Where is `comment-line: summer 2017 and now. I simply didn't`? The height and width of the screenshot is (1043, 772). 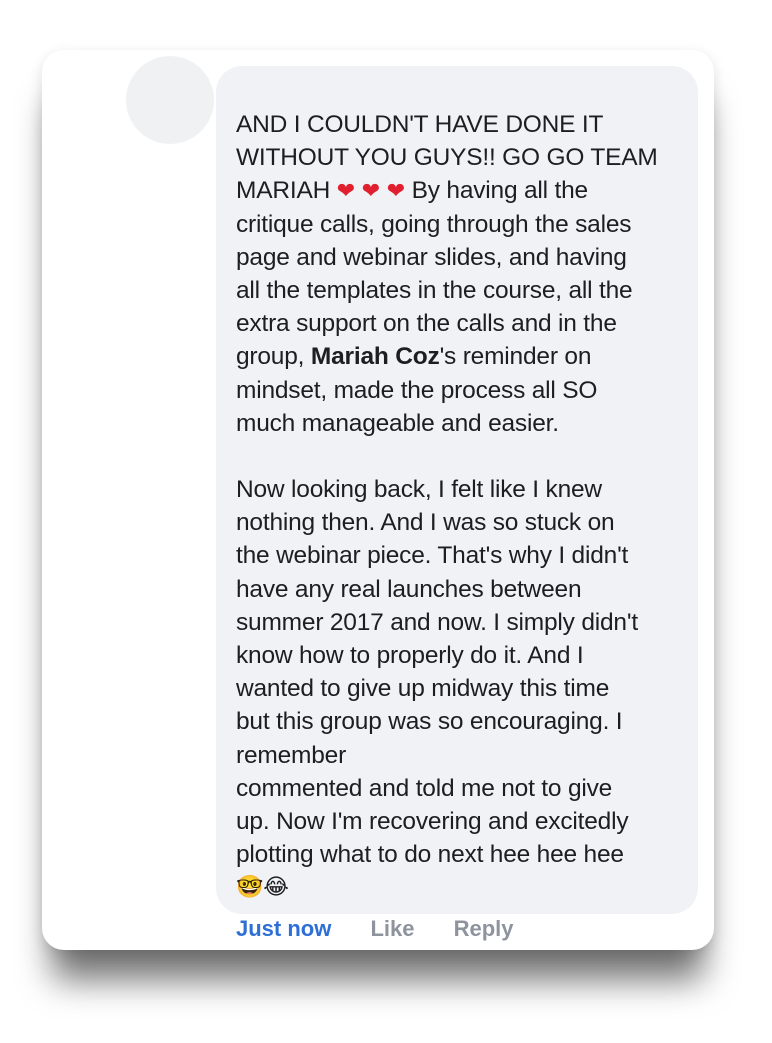
comment-line: summer 2017 and now. I simply didn't is located at coordinates (437, 622).